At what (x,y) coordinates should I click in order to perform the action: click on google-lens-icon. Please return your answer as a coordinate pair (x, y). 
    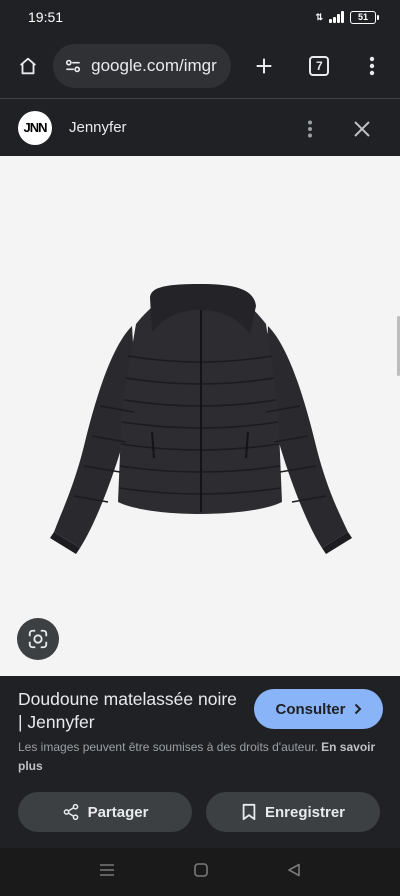
    Looking at the image, I should click on (38, 639).